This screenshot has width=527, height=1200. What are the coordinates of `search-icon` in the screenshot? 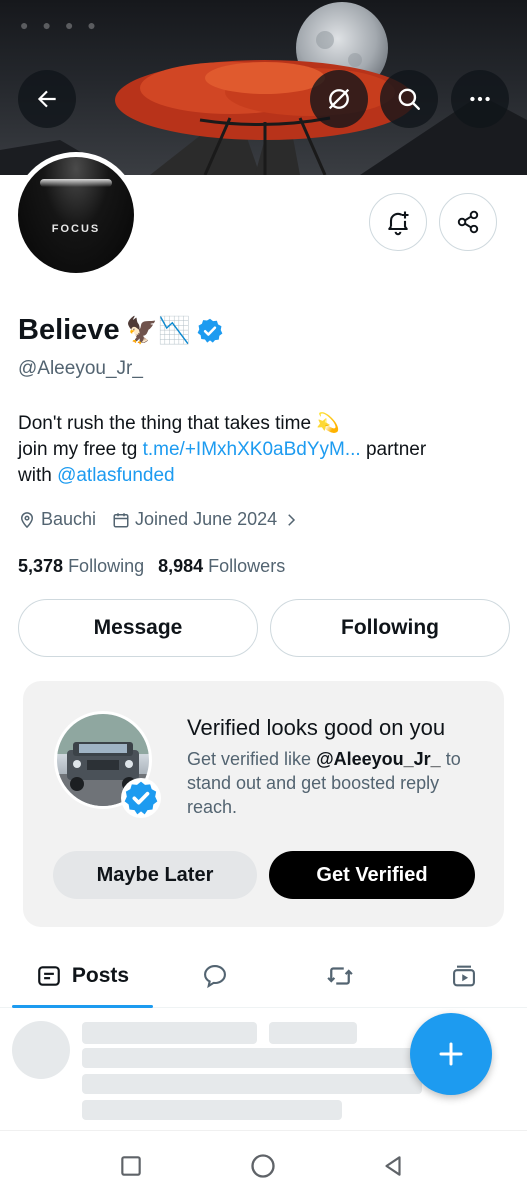 It's located at (409, 99).